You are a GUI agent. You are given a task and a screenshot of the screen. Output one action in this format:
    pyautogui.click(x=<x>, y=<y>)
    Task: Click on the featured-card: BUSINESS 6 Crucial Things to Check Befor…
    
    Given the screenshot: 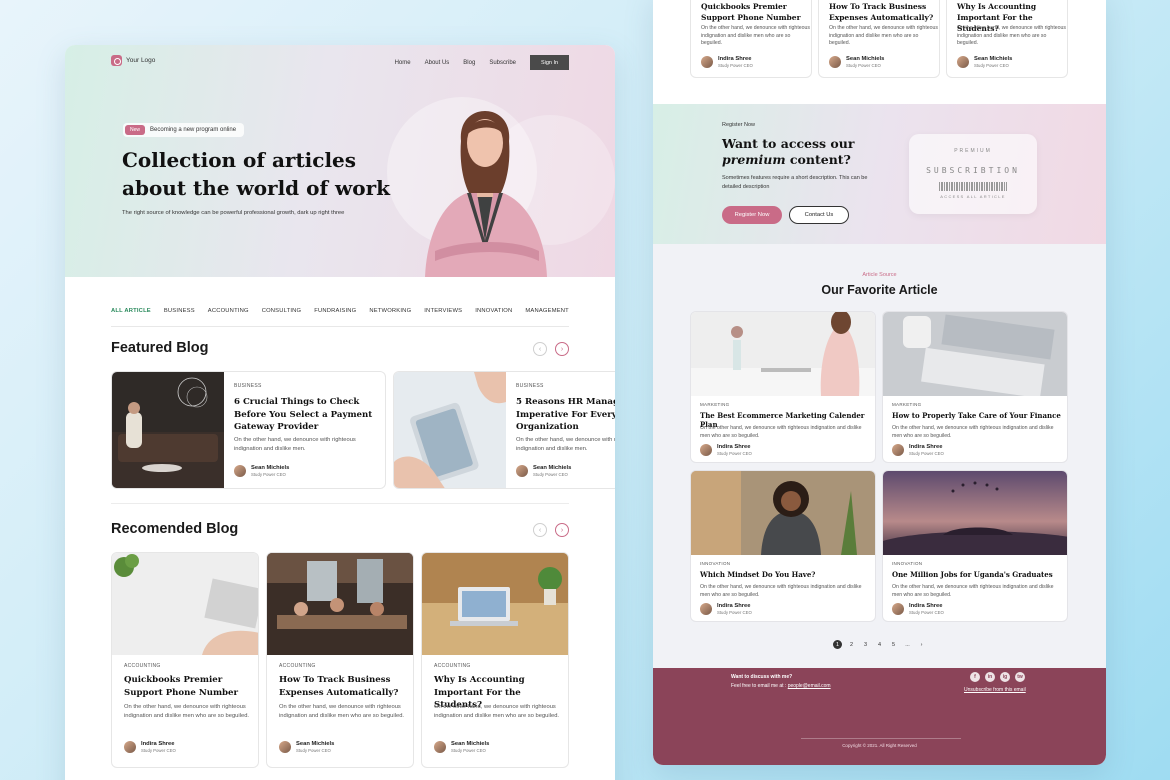 What is the action you would take?
    pyautogui.click(x=248, y=430)
    